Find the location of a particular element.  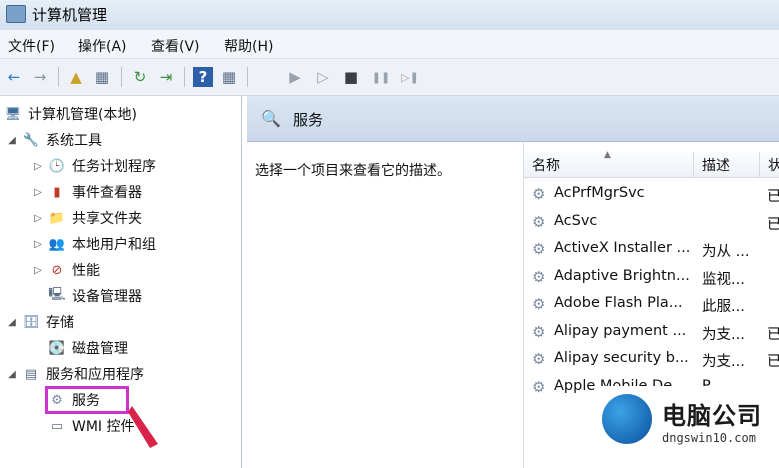

computer-management-icon is located at coordinates (16, 14).